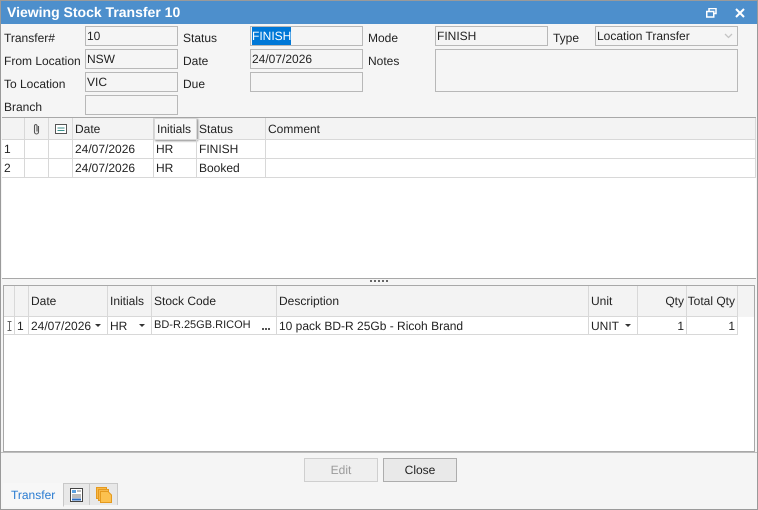  Describe the element at coordinates (306, 59) in the screenshot. I see `input-field: 24/07/2026` at that location.